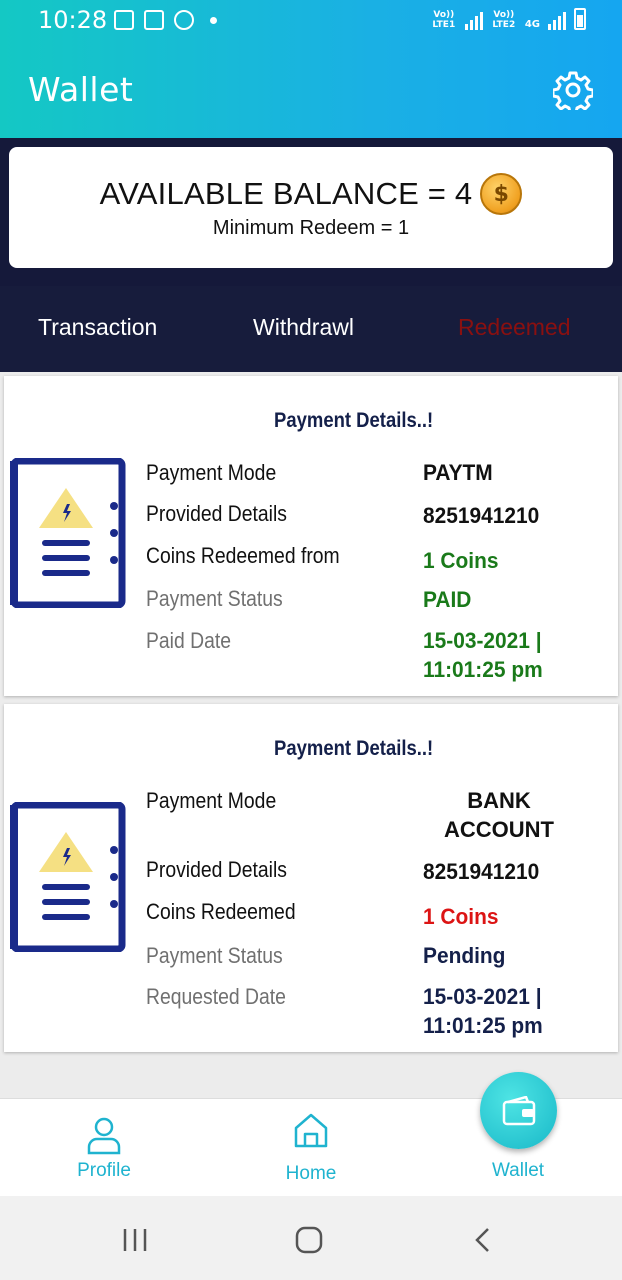 This screenshot has width=622, height=1280. I want to click on network-type-indicator: 4G, so click(532, 24).